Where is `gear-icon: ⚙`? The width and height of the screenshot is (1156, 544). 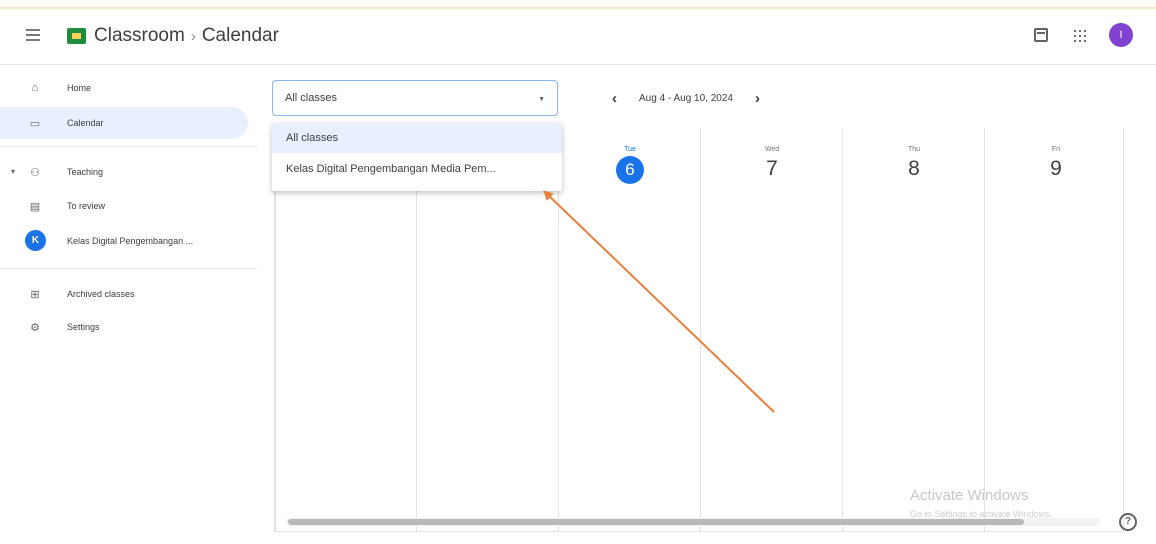 gear-icon: ⚙ is located at coordinates (35, 327).